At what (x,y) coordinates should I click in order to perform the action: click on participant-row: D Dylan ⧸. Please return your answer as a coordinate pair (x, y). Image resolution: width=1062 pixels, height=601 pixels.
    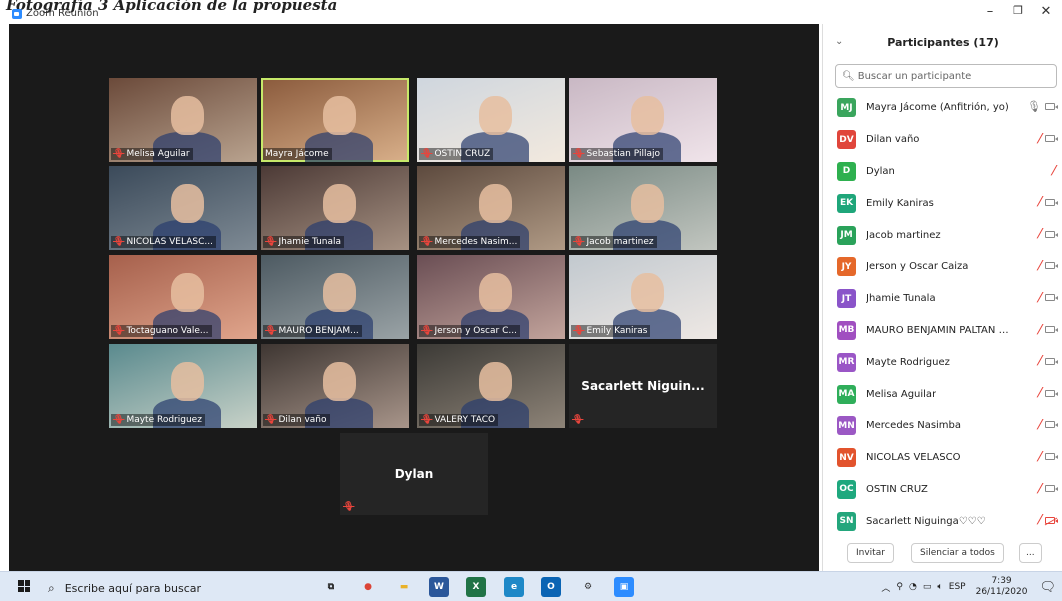
    Looking at the image, I should click on (942, 172).